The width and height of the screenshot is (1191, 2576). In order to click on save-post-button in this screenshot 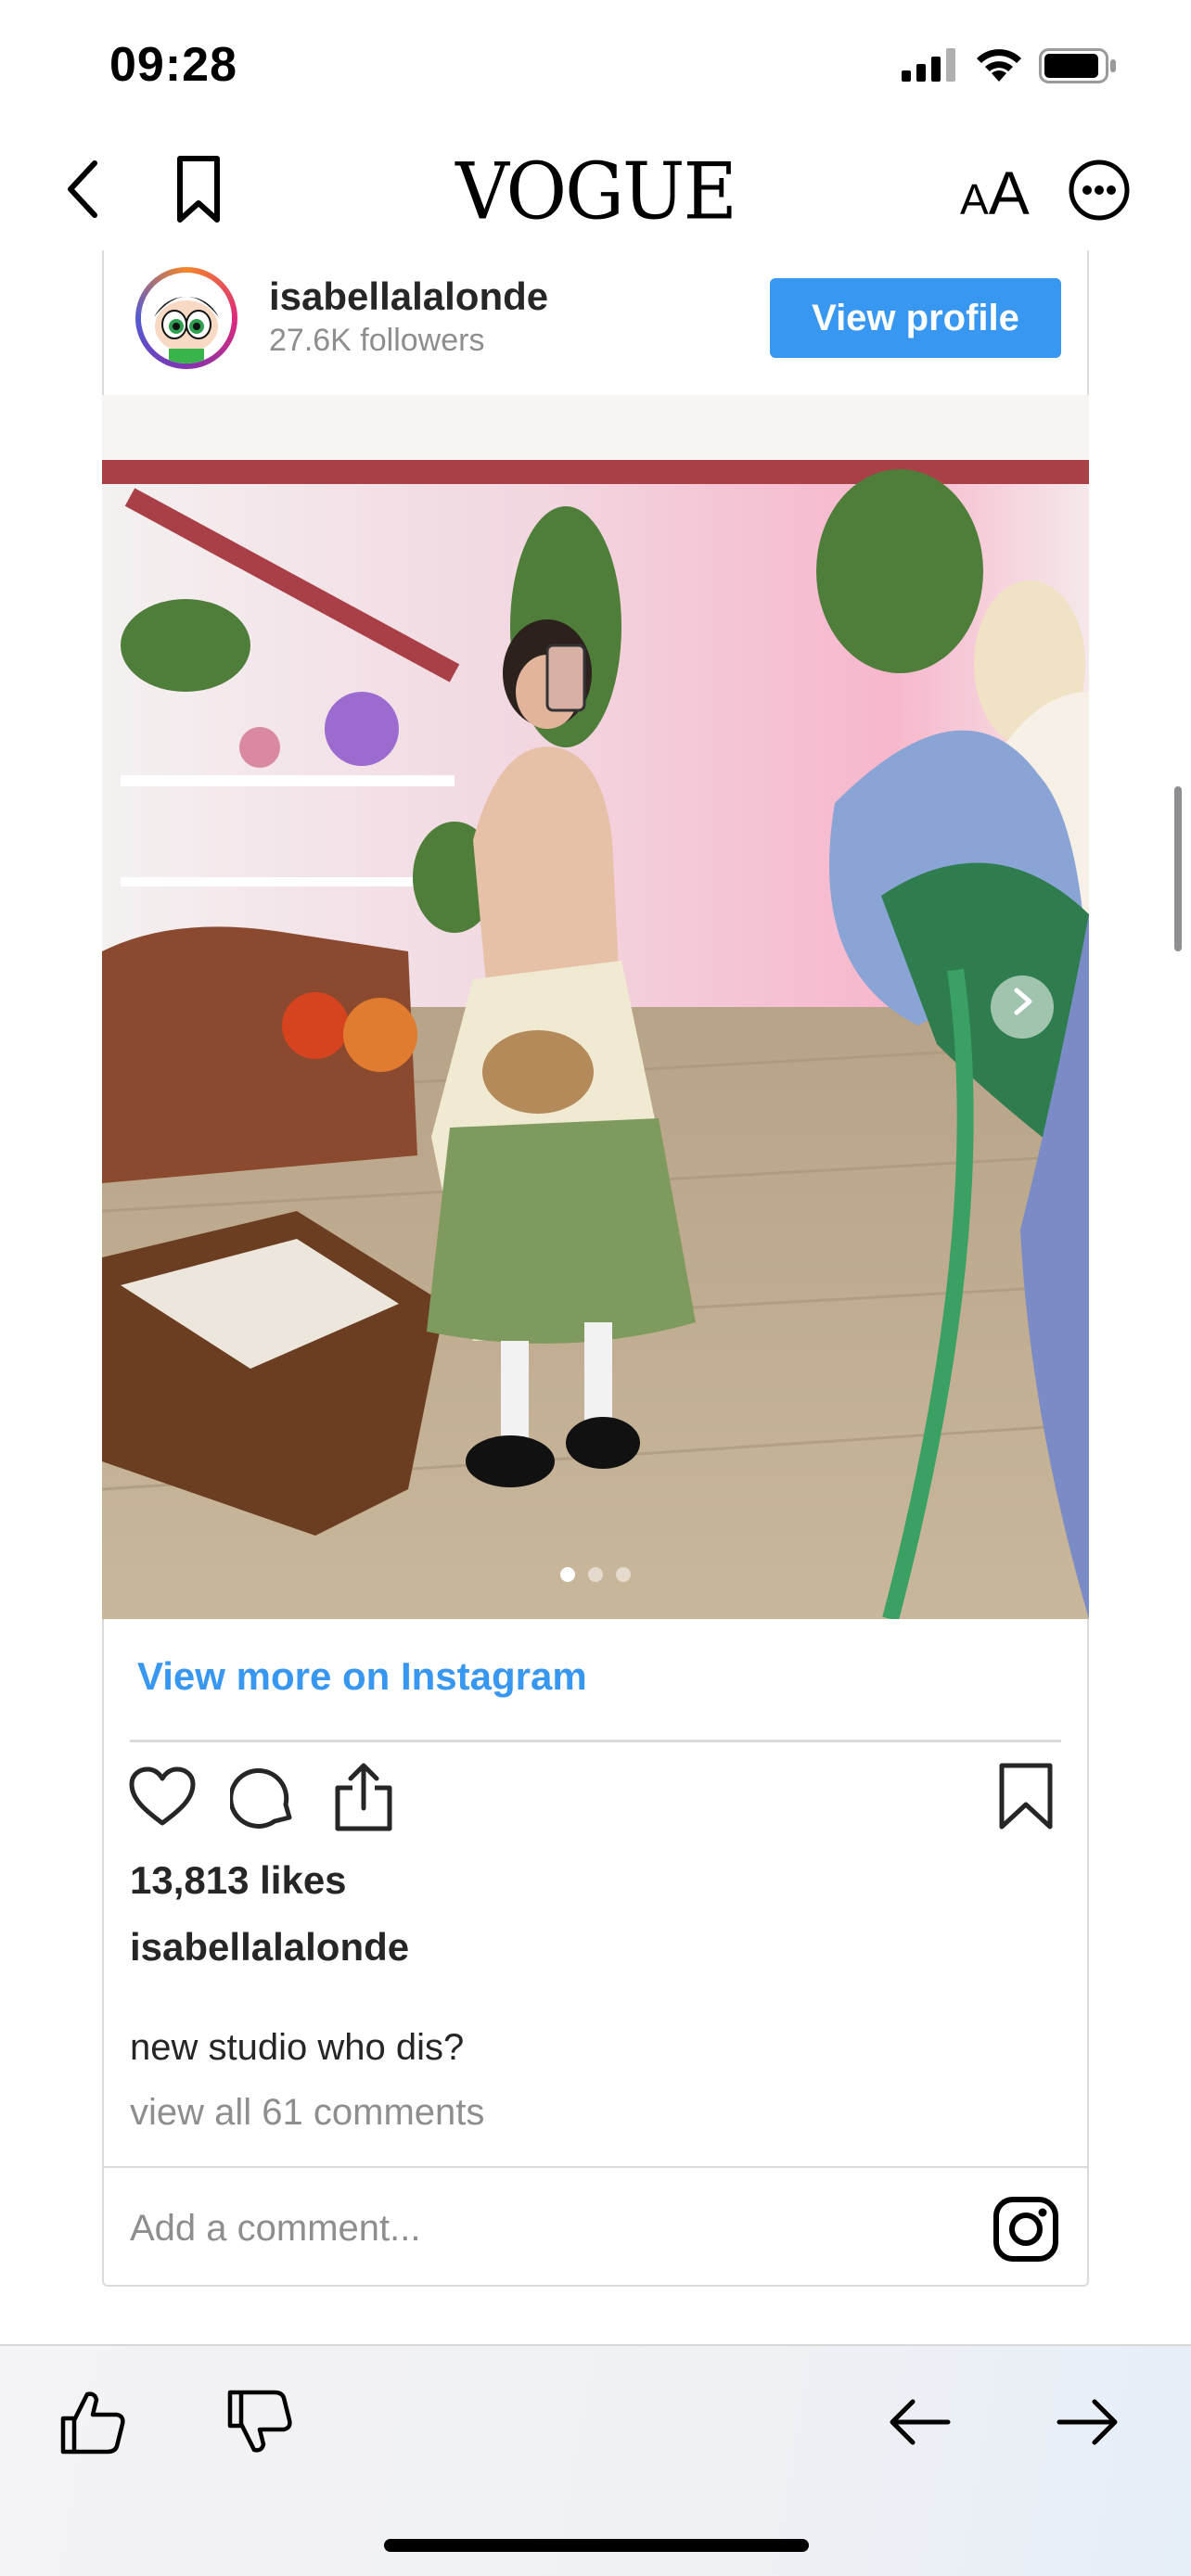, I will do `click(1026, 1796)`.